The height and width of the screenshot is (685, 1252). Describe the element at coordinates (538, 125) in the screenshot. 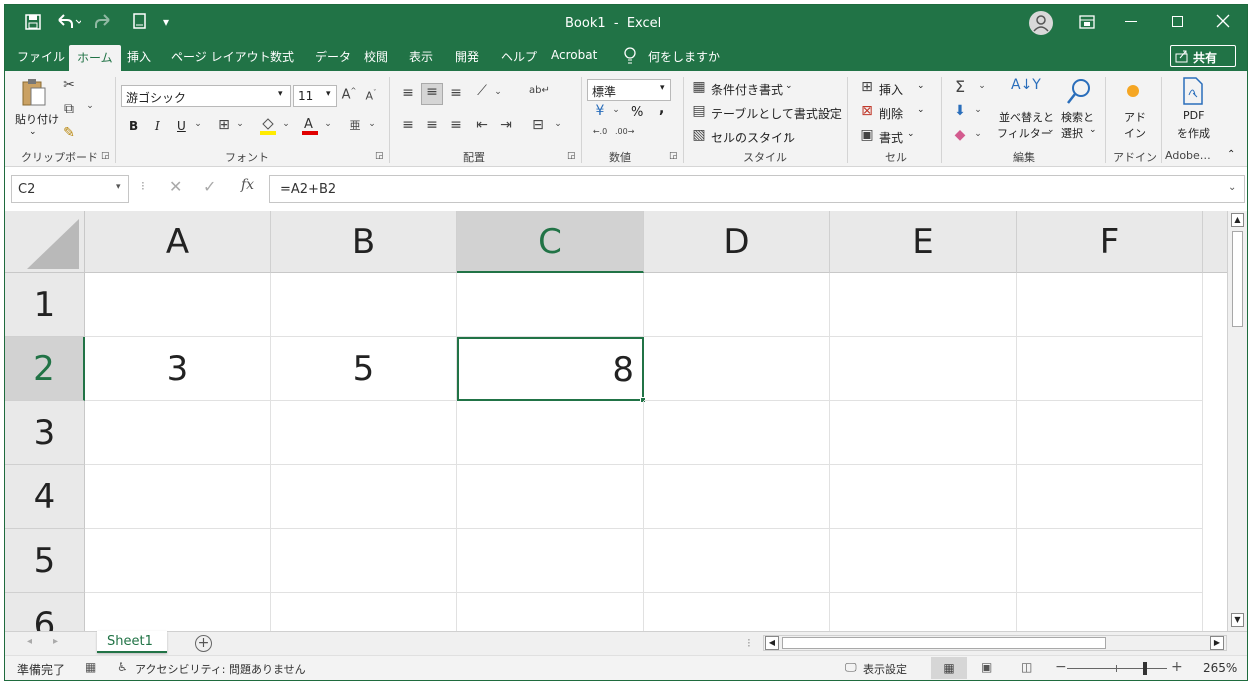

I see `merge-center-icon: ⊟` at that location.